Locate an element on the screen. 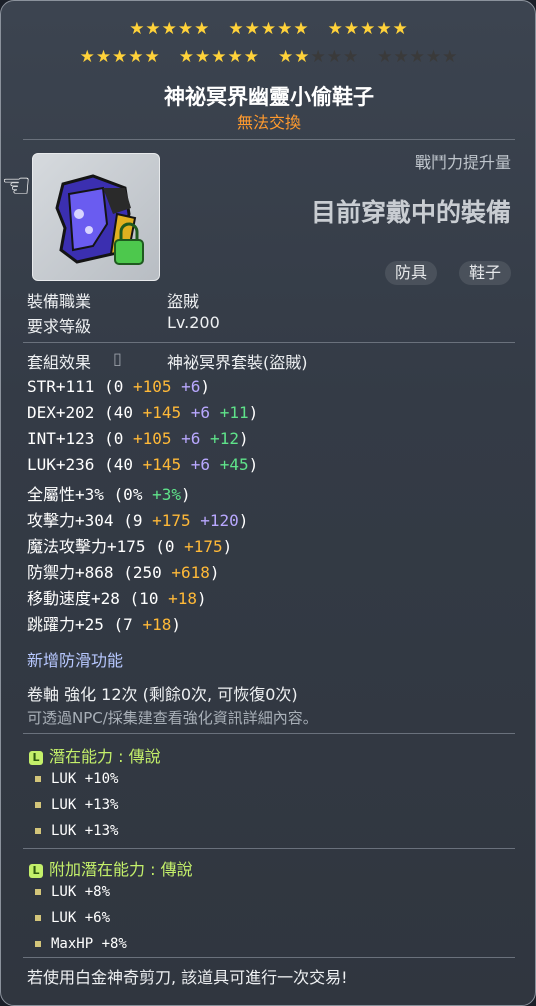 The width and height of the screenshot is (536, 1006). stat-row: 魔法攻擊力 +175 (0 +175) is located at coordinates (129, 545).